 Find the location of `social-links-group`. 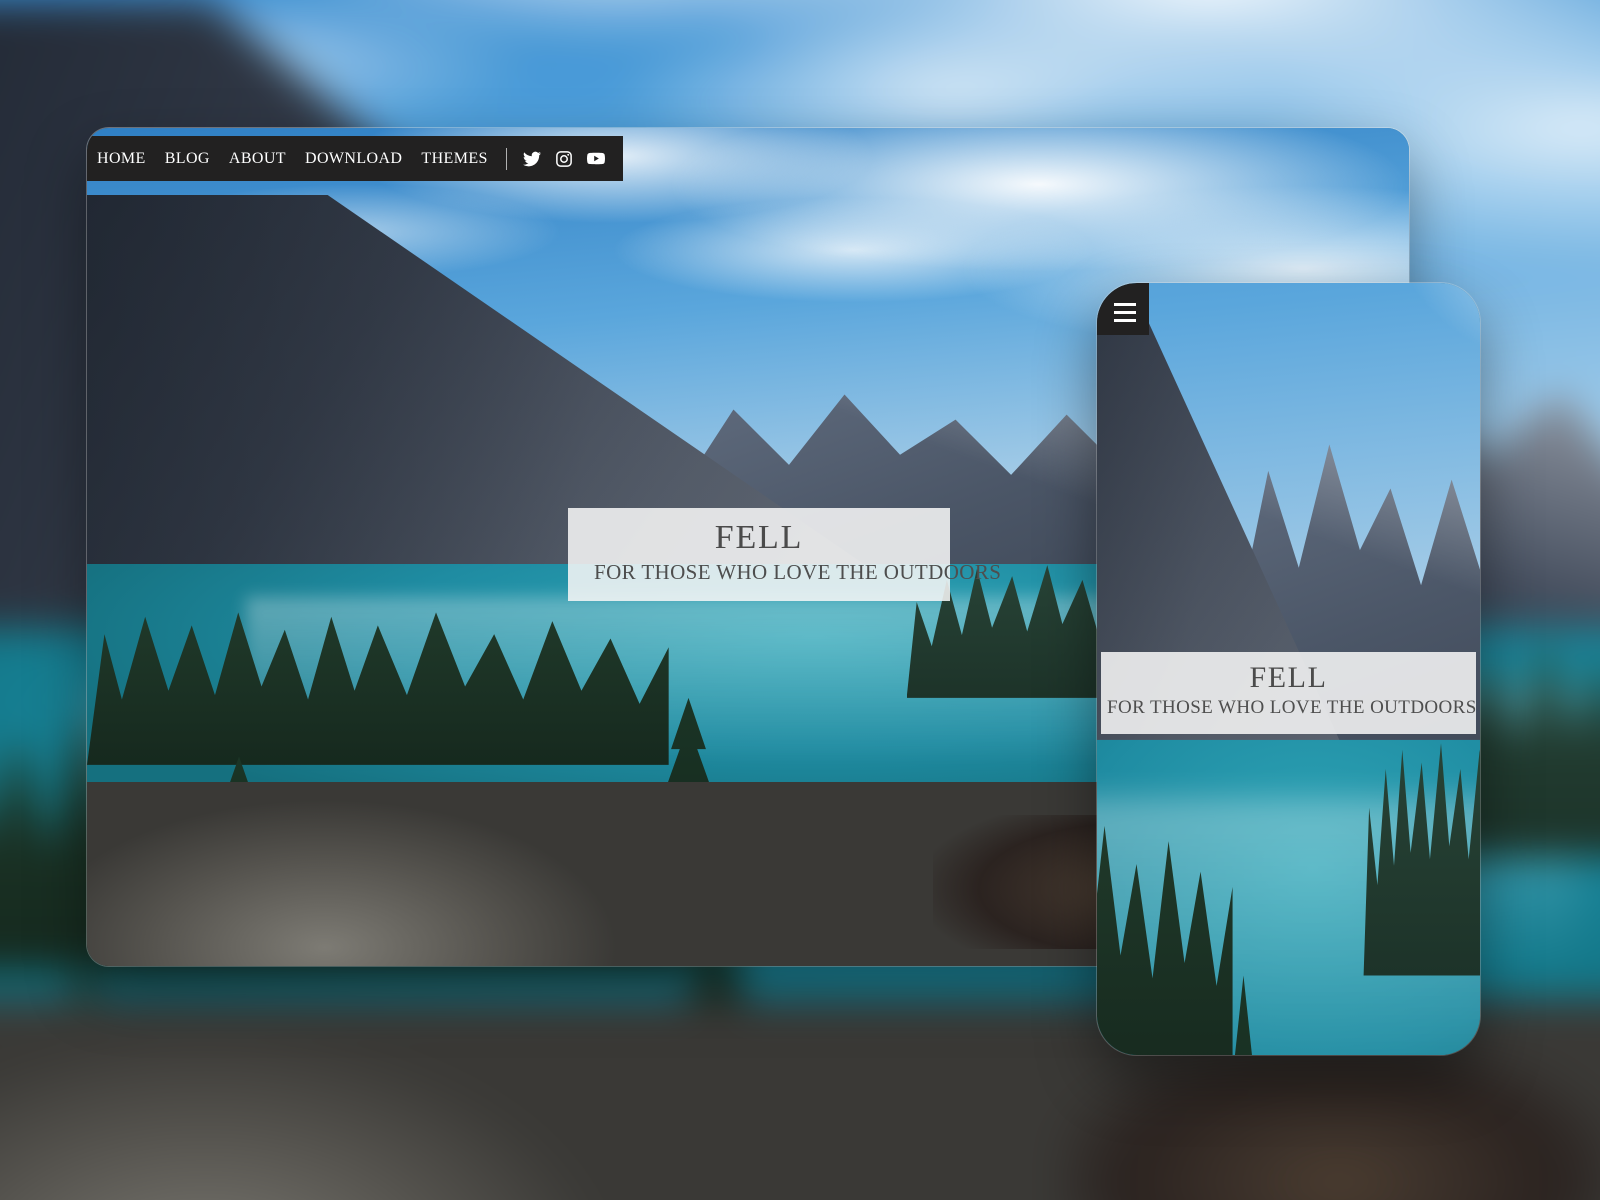

social-links-group is located at coordinates (563, 159).